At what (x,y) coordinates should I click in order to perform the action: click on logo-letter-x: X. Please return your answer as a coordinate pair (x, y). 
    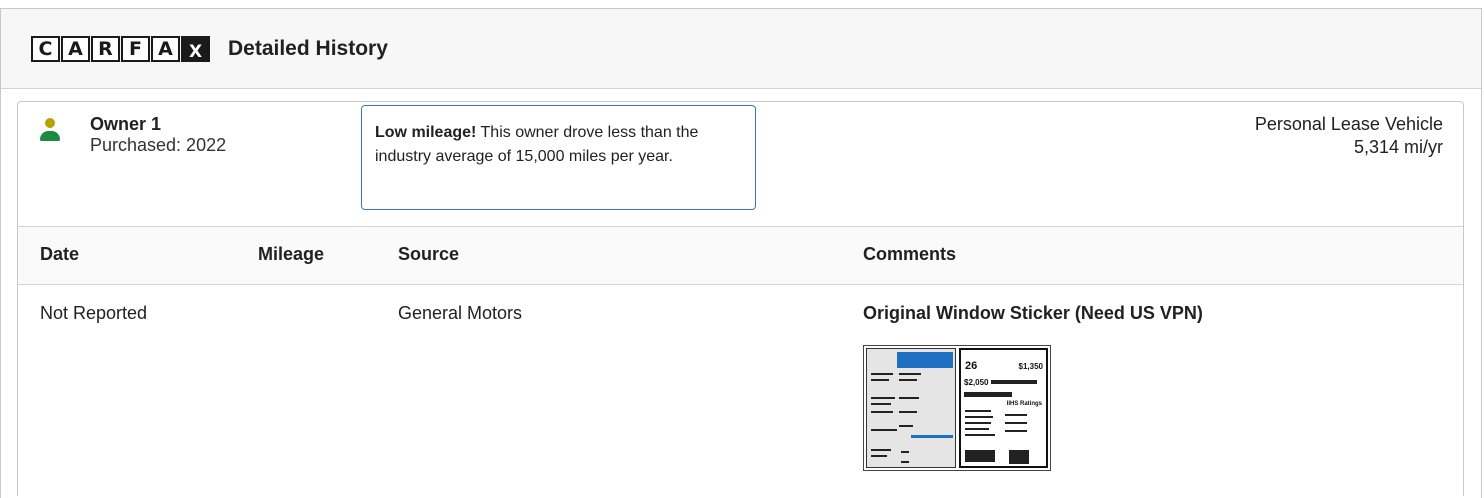
    Looking at the image, I should click on (195, 48).